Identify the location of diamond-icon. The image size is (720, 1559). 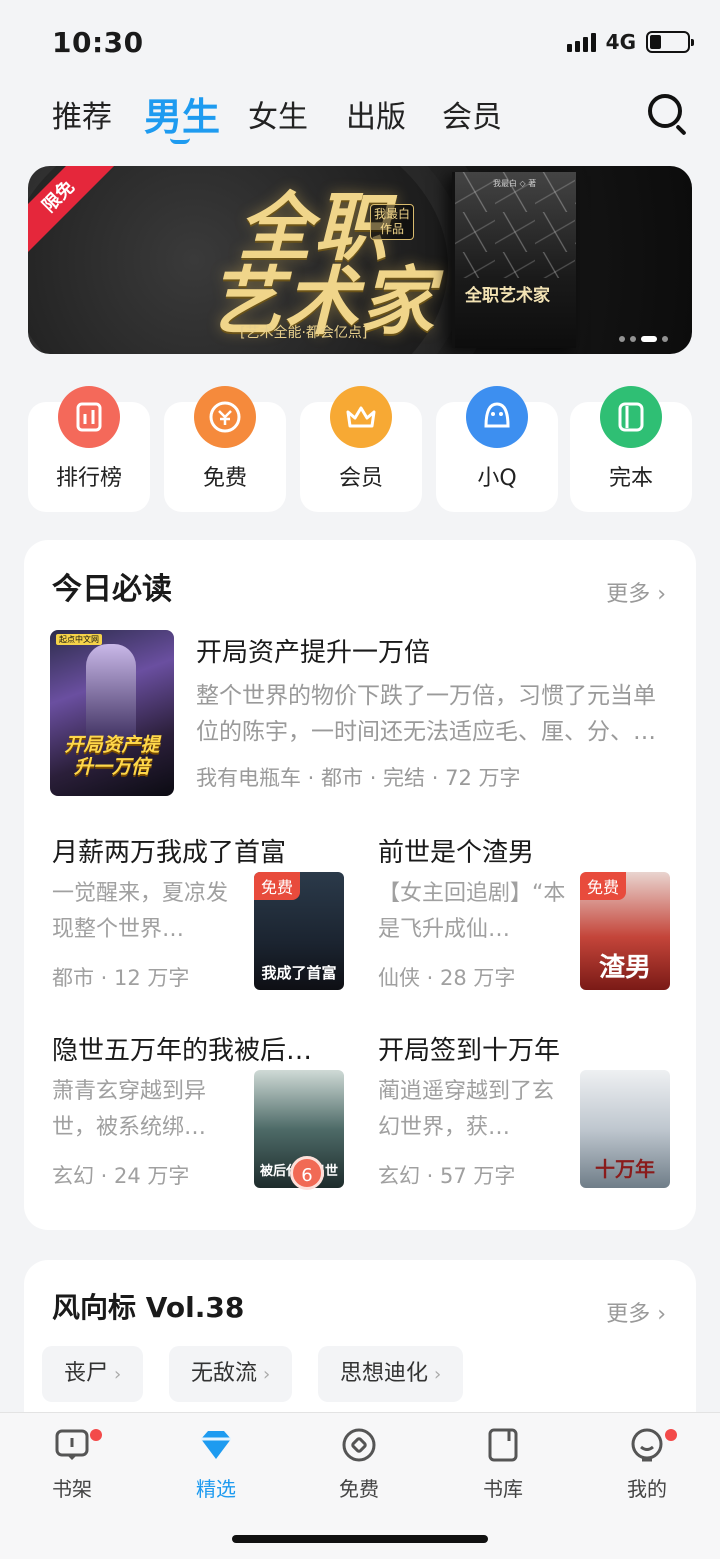
(216, 1445).